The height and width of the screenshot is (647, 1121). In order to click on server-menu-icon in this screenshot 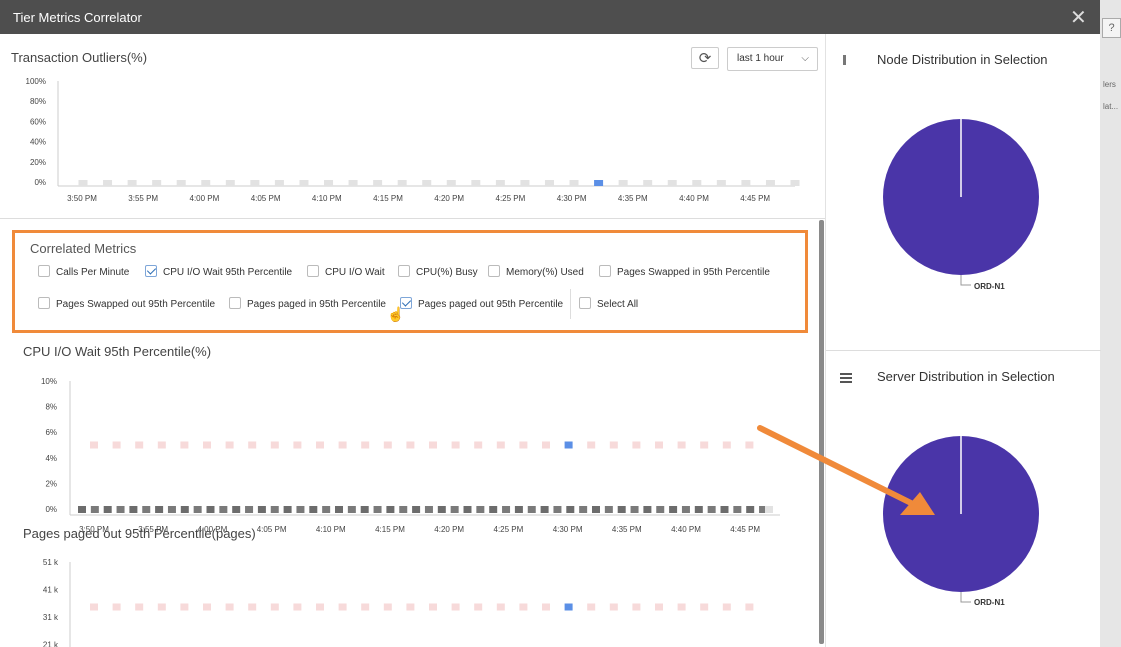, I will do `click(846, 379)`.